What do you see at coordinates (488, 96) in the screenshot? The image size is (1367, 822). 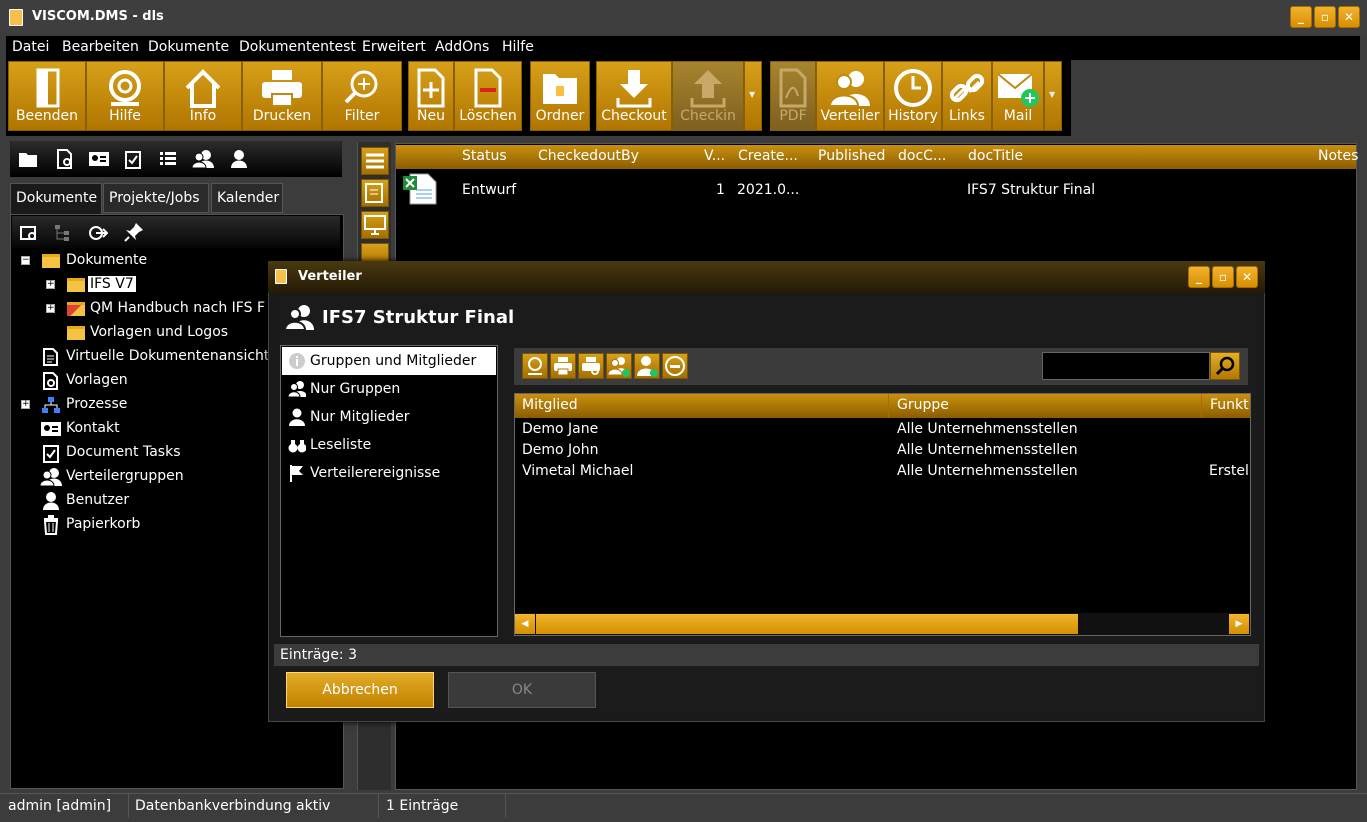 I see `loeschen-button: Löschen` at bounding box center [488, 96].